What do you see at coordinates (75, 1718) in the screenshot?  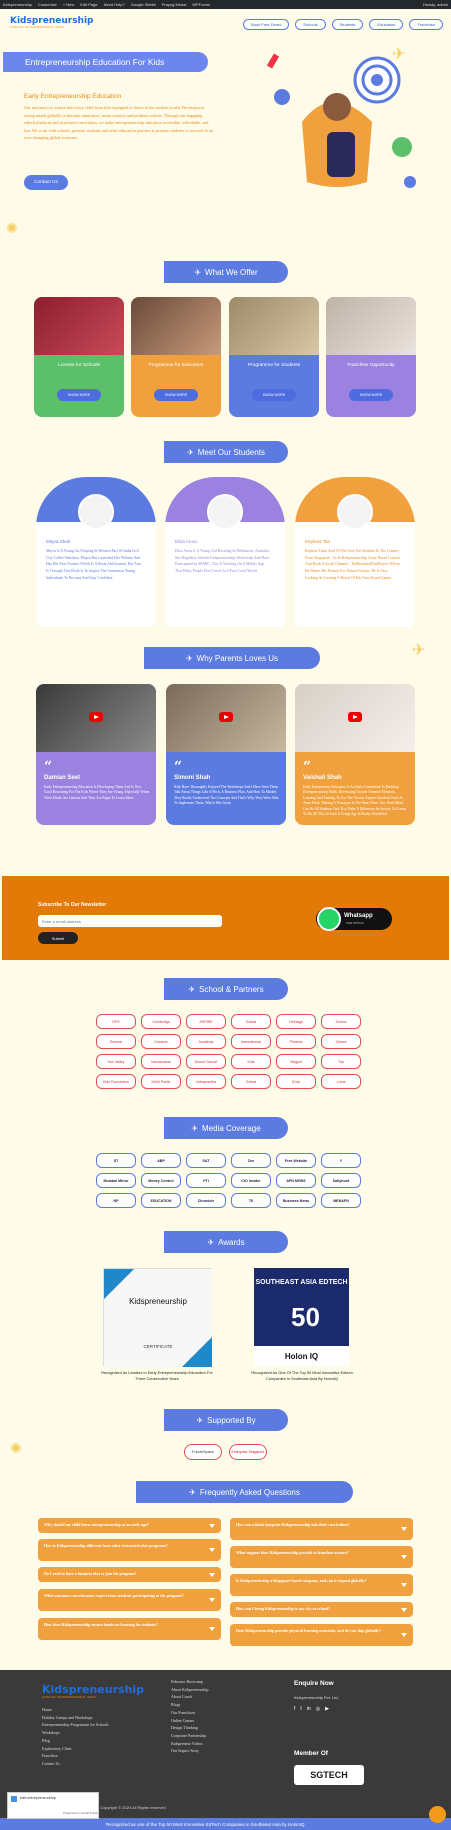 I see `footer-link: Holiday Camps and Workshops` at bounding box center [75, 1718].